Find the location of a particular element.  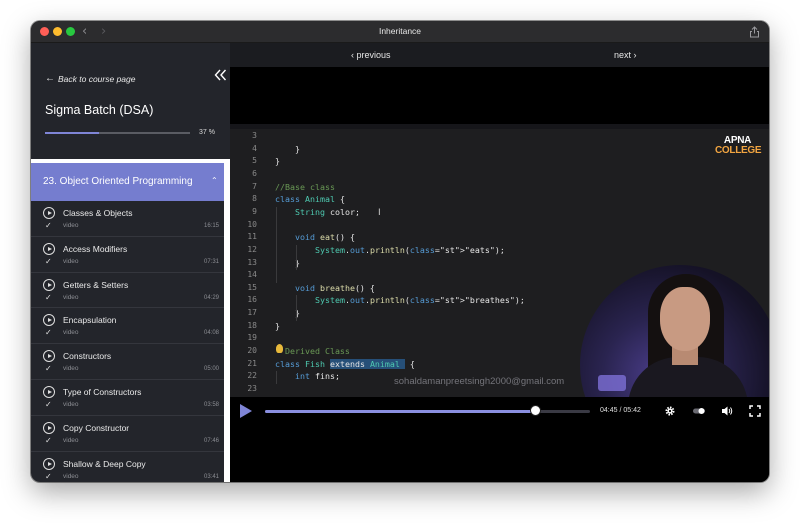

code-line: 10 is located at coordinates (395, 226).